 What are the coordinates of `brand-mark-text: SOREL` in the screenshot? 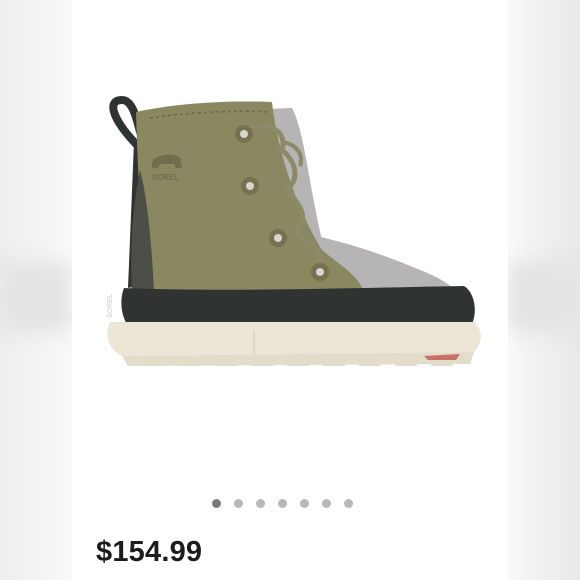 It's located at (166, 177).